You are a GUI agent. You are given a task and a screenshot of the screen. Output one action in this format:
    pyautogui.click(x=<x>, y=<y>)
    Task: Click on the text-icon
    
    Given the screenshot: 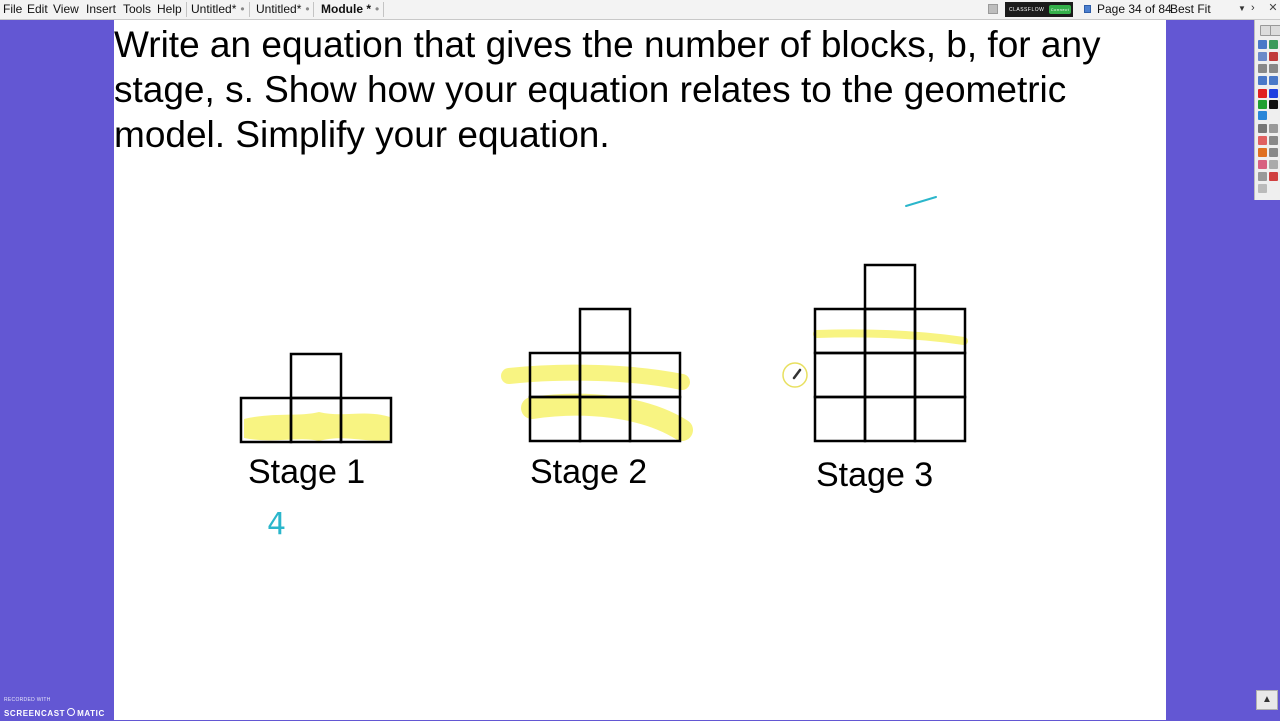 What is the action you would take?
    pyautogui.click(x=1262, y=152)
    